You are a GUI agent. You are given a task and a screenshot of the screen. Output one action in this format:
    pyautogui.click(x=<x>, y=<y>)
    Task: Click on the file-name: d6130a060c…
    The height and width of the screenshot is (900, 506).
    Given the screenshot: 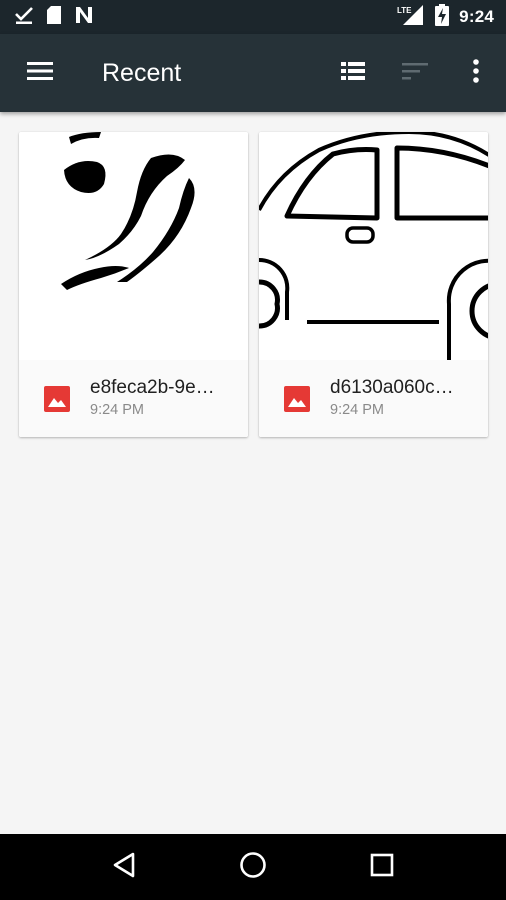 What is the action you would take?
    pyautogui.click(x=392, y=387)
    